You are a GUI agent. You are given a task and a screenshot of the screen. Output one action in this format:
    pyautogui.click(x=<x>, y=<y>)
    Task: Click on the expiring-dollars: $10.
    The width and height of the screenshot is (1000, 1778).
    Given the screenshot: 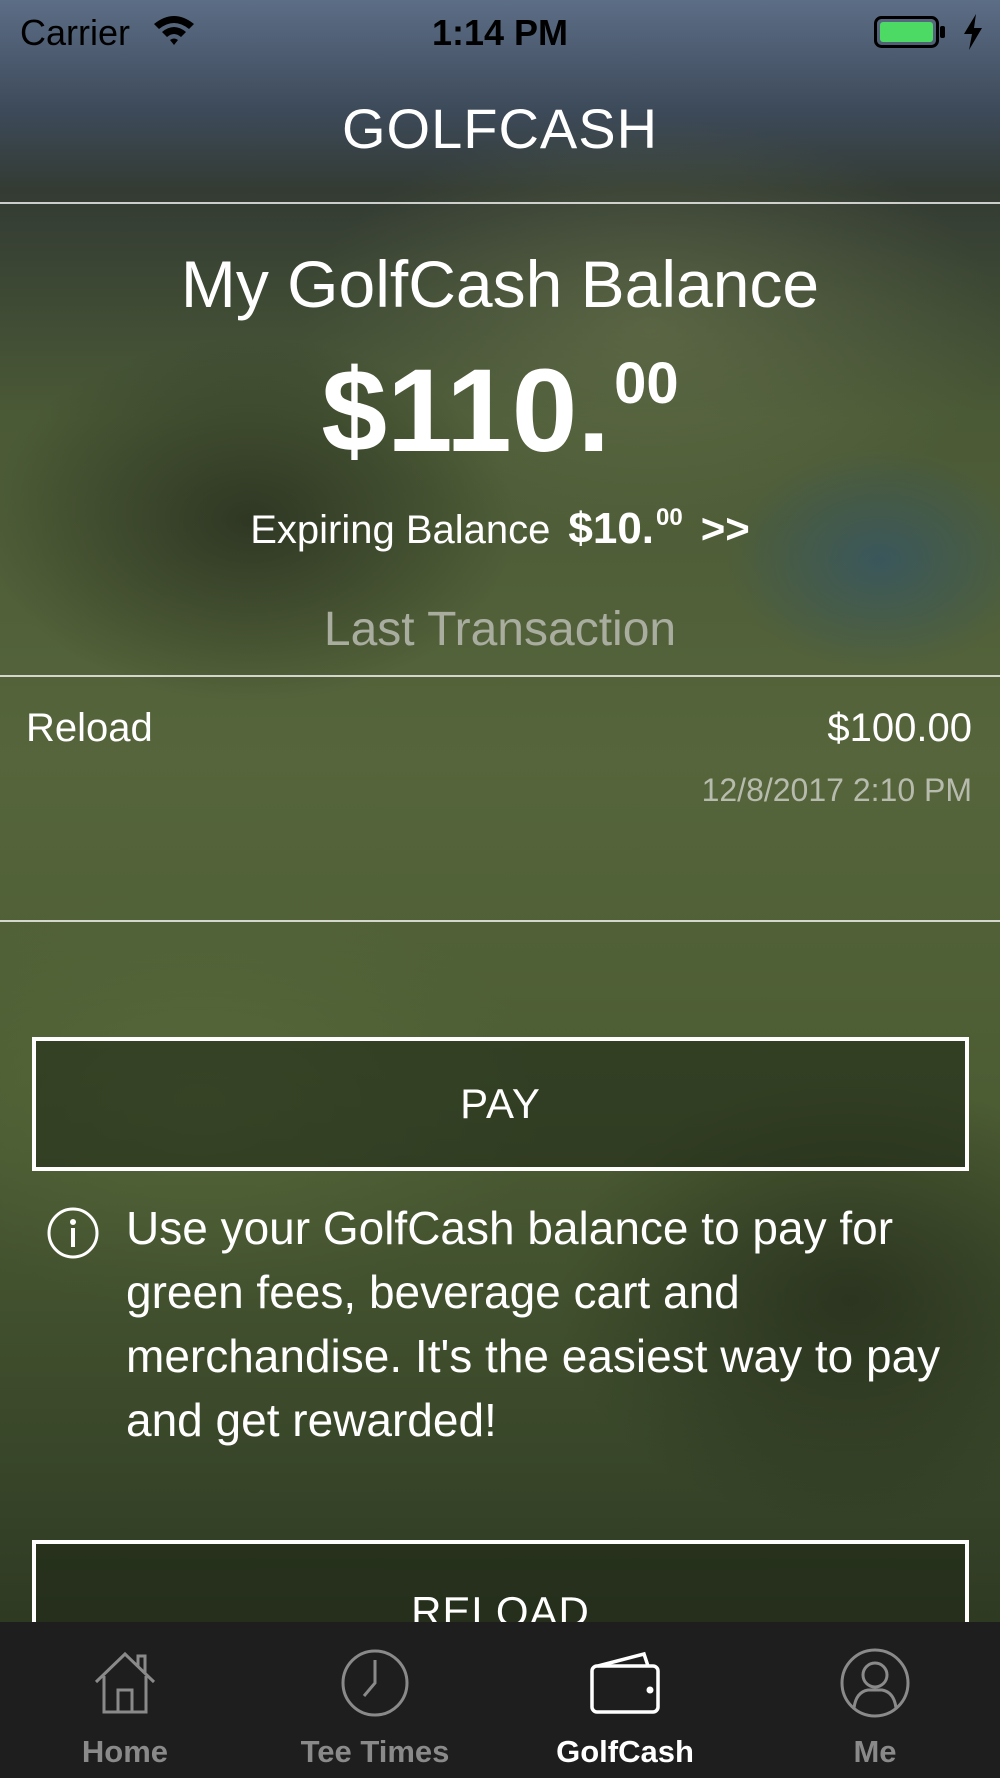 What is the action you would take?
    pyautogui.click(x=611, y=528)
    